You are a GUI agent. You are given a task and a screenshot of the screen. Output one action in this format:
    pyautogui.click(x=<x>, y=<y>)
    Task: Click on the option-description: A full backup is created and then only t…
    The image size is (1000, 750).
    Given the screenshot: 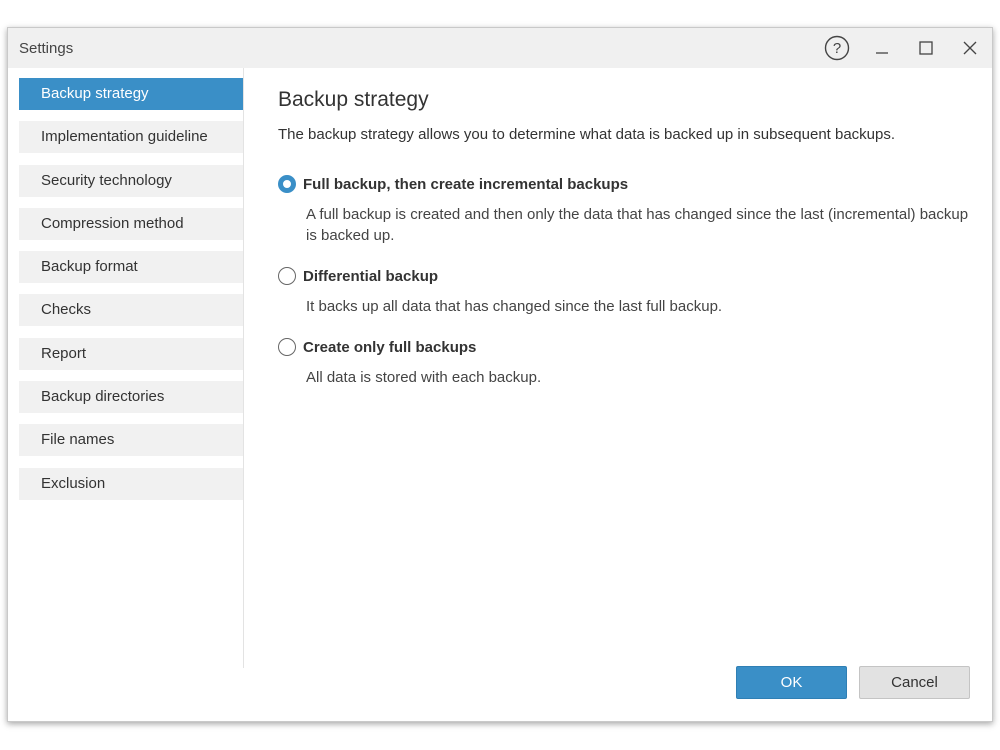 What is the action you would take?
    pyautogui.click(x=637, y=225)
    